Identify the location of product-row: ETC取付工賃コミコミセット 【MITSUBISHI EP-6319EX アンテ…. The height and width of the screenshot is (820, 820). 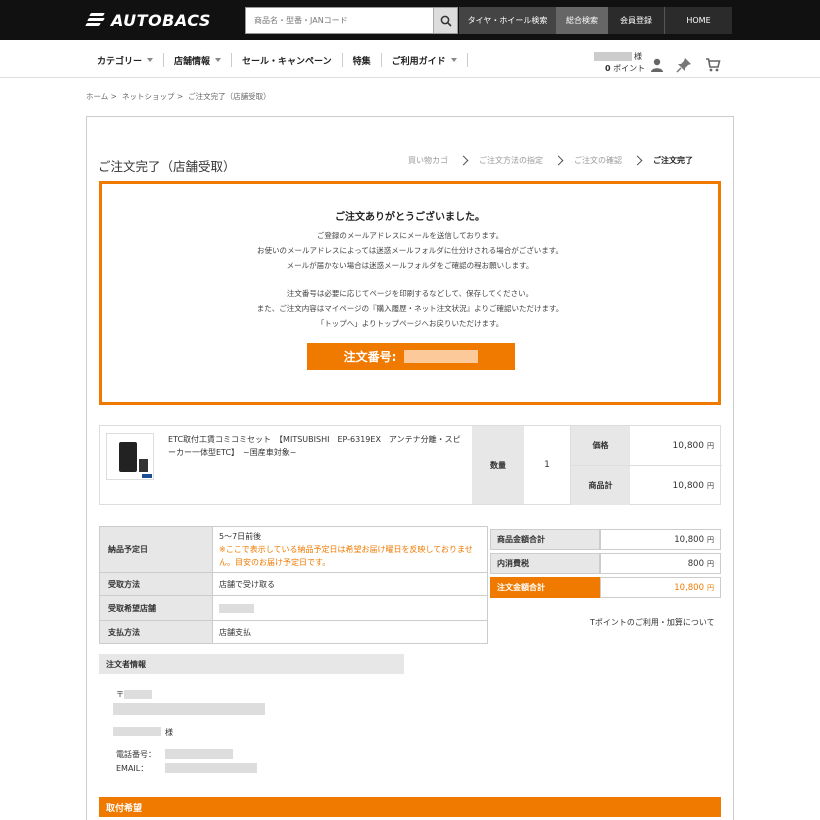
(410, 465).